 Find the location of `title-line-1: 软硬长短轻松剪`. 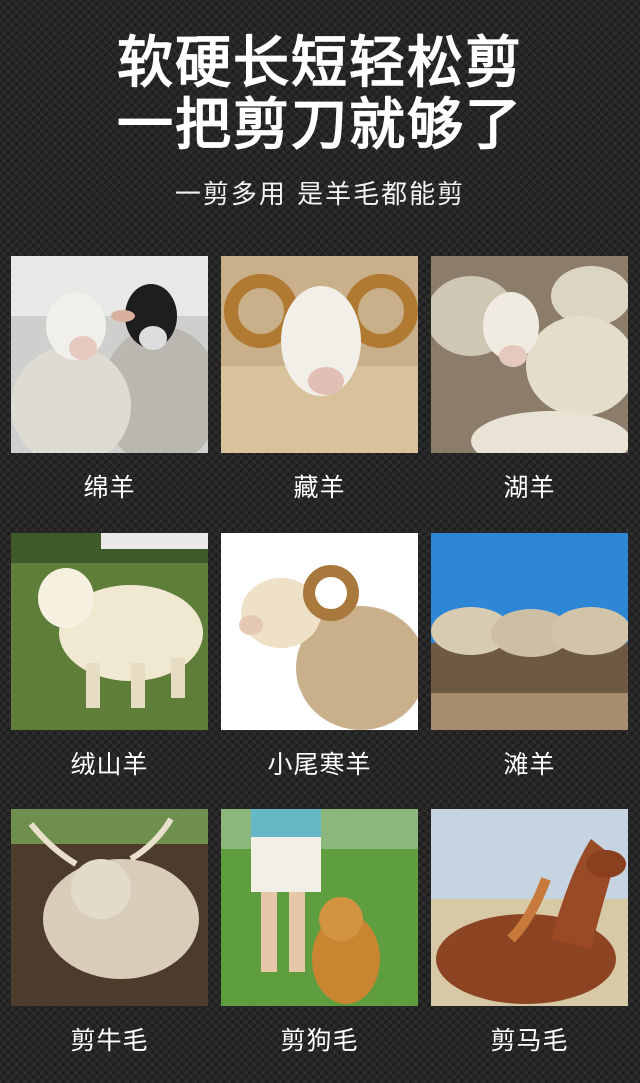

title-line-1: 软硬长短轻松剪 is located at coordinates (320, 63).